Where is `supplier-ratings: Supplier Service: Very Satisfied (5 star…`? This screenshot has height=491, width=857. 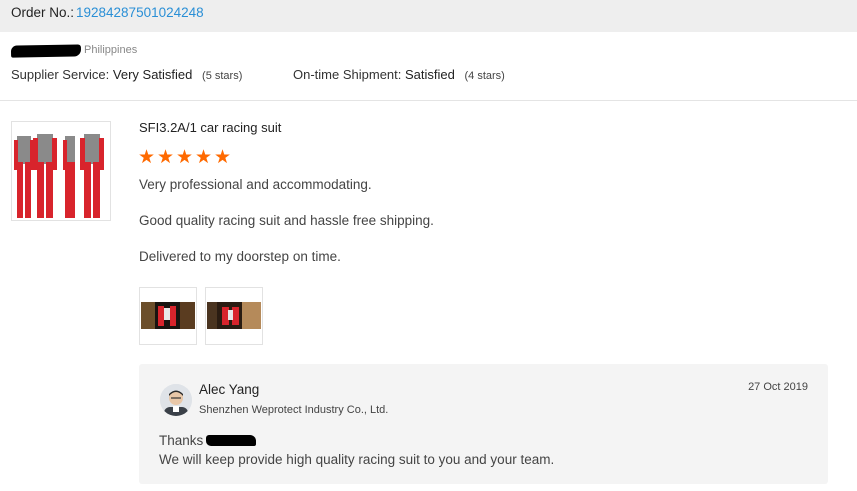
supplier-ratings: Supplier Service: Very Satisfied (5 star… is located at coordinates (258, 74).